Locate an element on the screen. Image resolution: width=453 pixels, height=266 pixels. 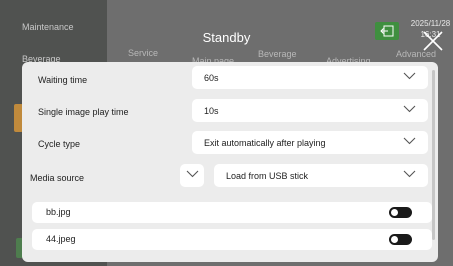
media-source-select: Load from USB stick is located at coordinates (321, 175).